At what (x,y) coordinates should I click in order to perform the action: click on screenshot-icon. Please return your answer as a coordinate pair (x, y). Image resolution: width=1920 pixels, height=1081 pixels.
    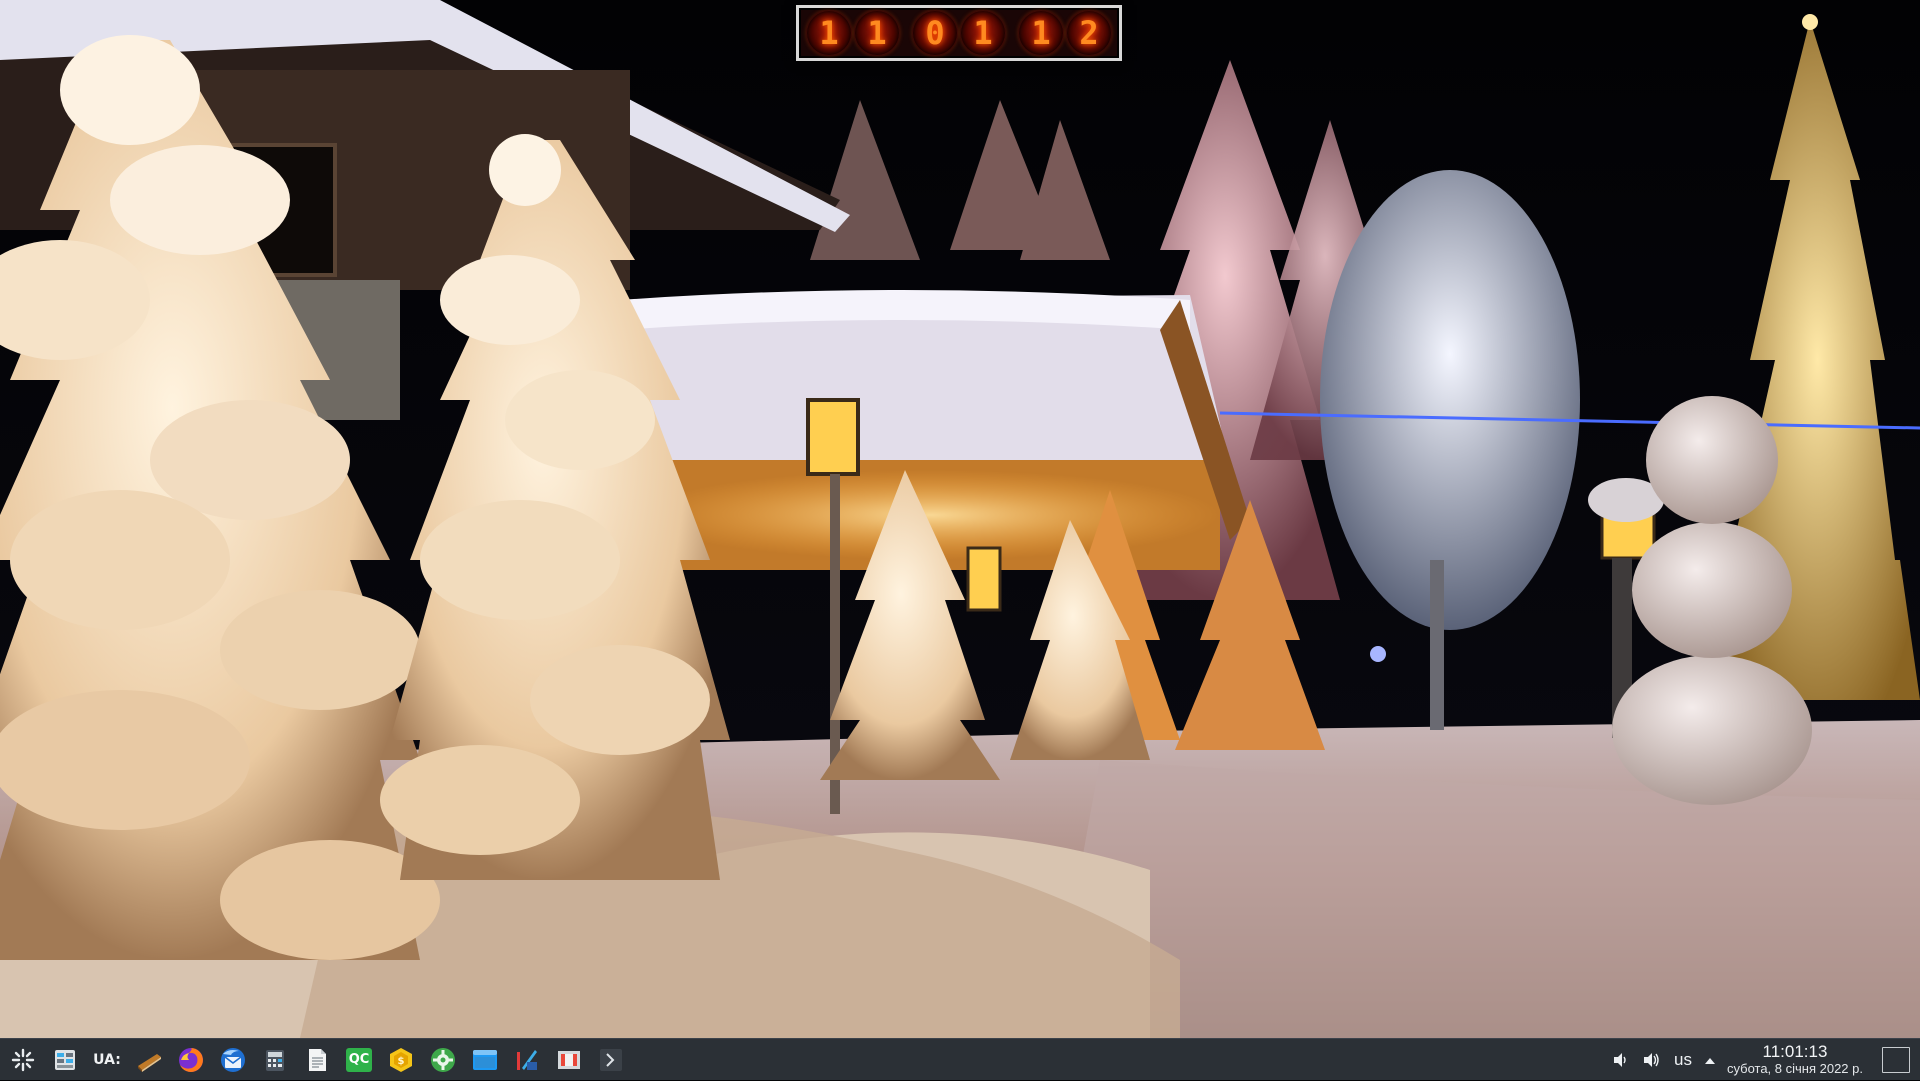
    Looking at the image, I should click on (569, 1060).